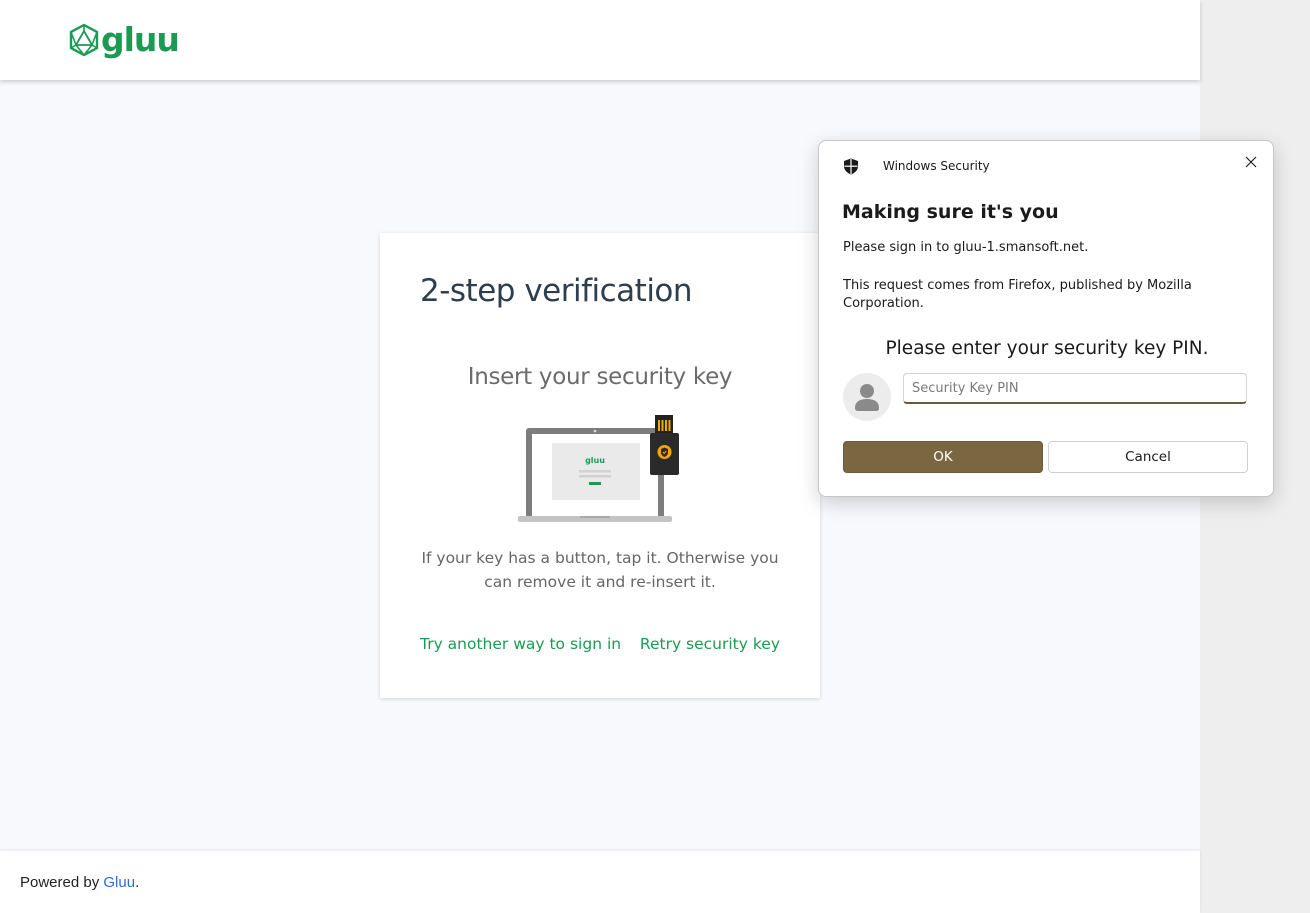 The image size is (1310, 913). I want to click on security-key-illustration: gluu, so click(601, 473).